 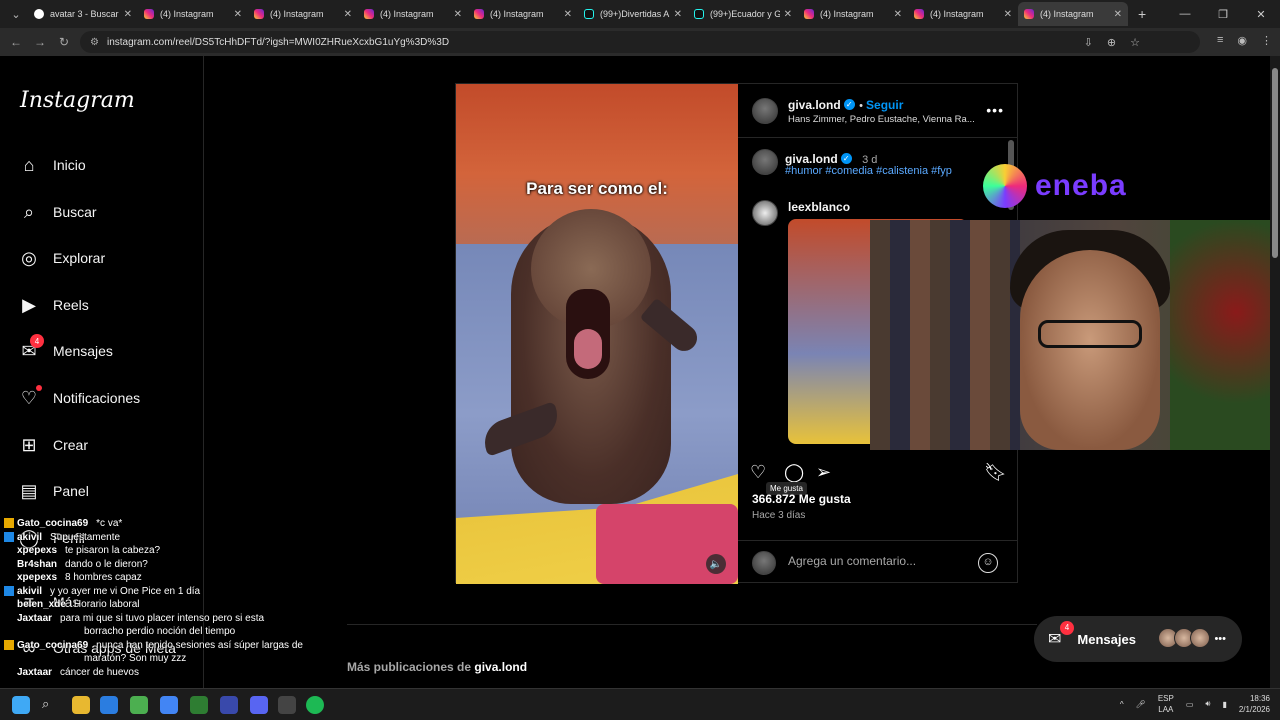 What do you see at coordinates (82, 550) in the screenshot?
I see `chat-message: xpepexs te pisaron la cabeza?` at bounding box center [82, 550].